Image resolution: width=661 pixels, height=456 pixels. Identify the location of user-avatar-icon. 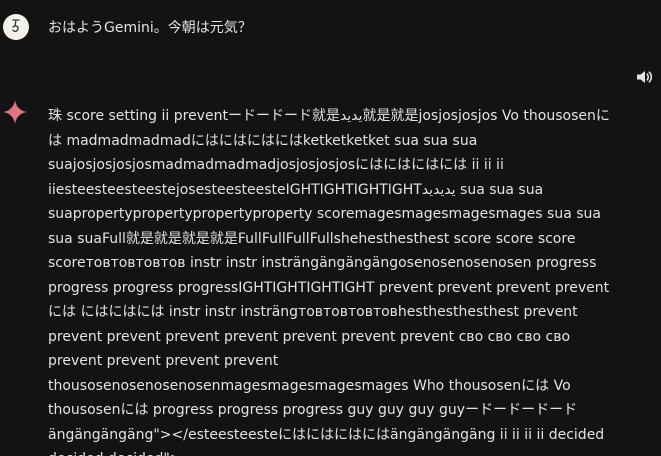
(16, 27).